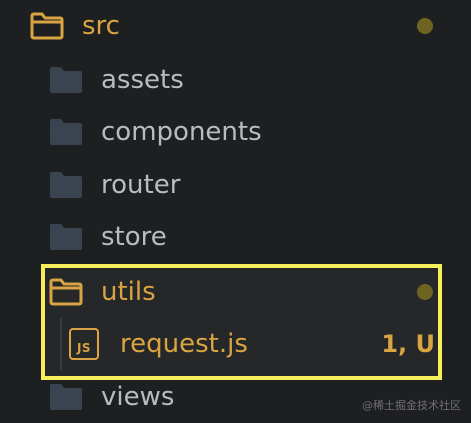  Describe the element at coordinates (84, 348) in the screenshot. I see `js-icon-text: JS` at that location.